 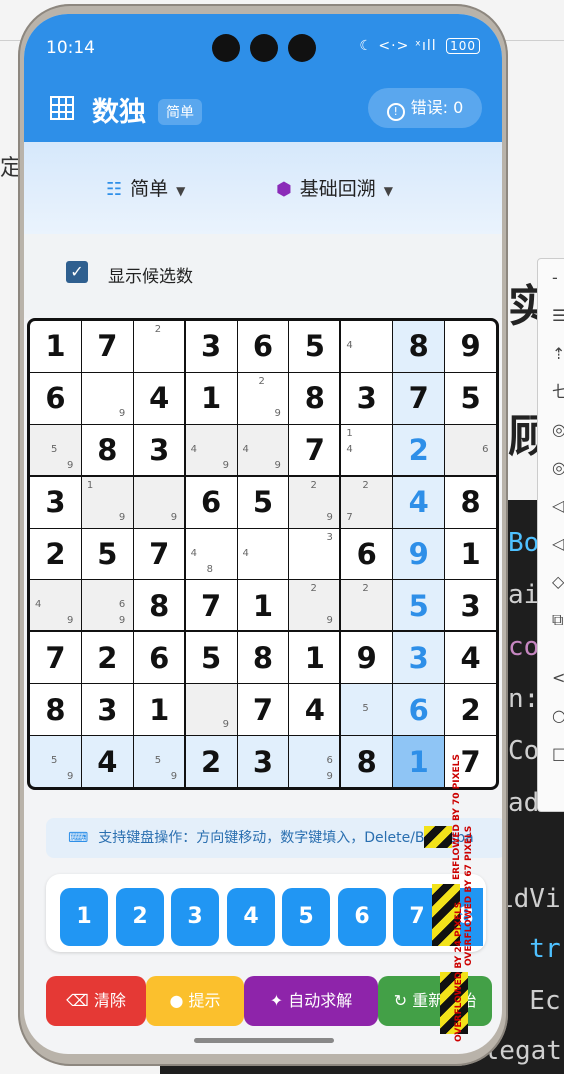 What do you see at coordinates (195, 1001) in the screenshot?
I see `hint-button: ● 提示` at bounding box center [195, 1001].